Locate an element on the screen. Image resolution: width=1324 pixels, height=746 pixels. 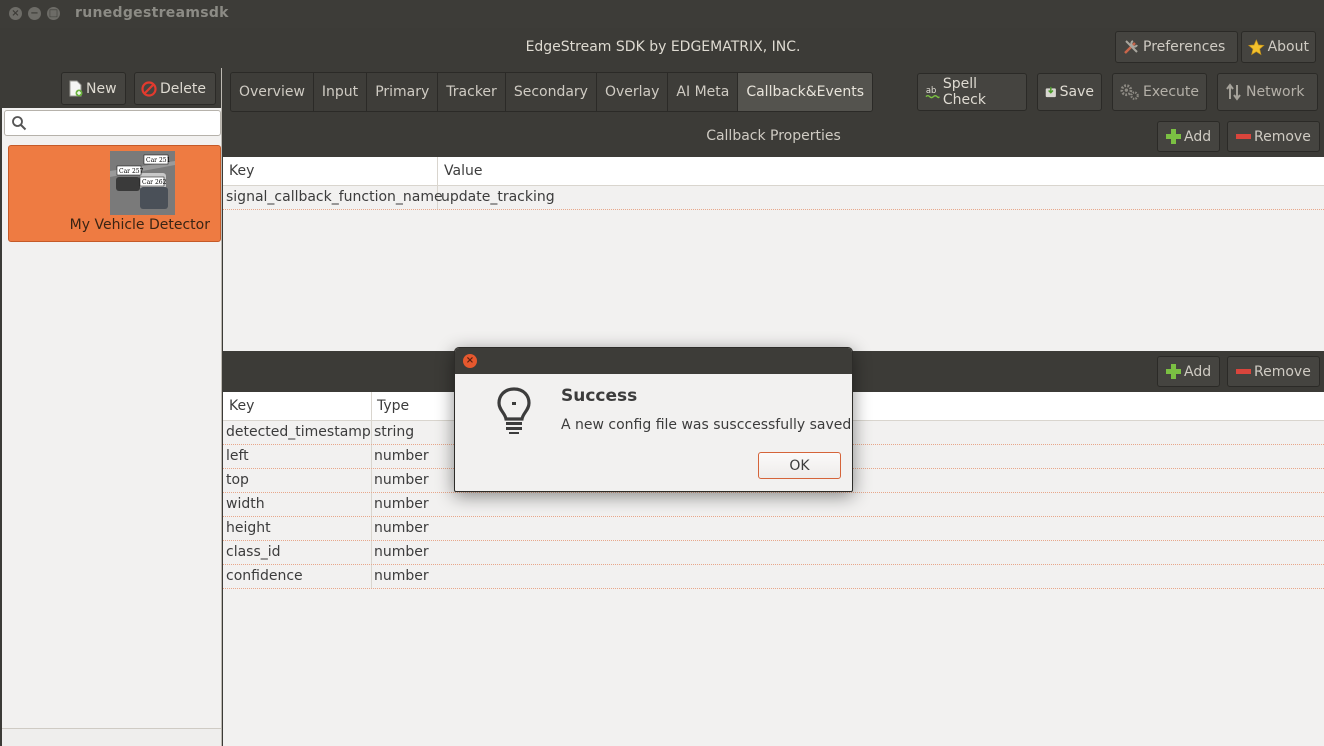
search-icon is located at coordinates (19, 123).